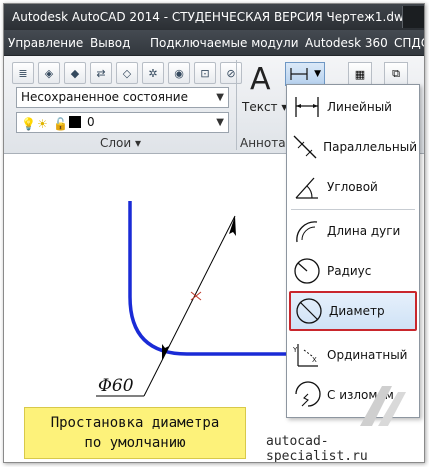  I want to click on radius-icon, so click(307, 271).